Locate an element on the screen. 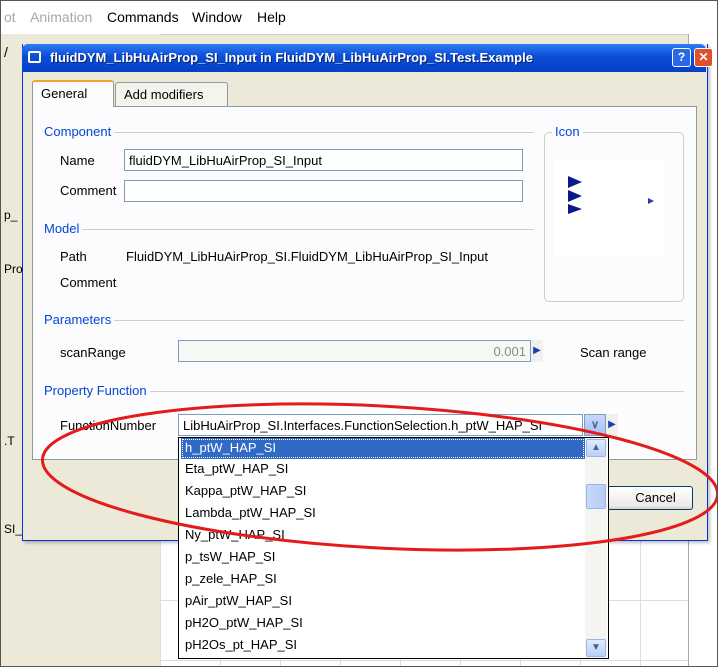 This screenshot has height=667, width=718. name-label: Name is located at coordinates (77, 160).